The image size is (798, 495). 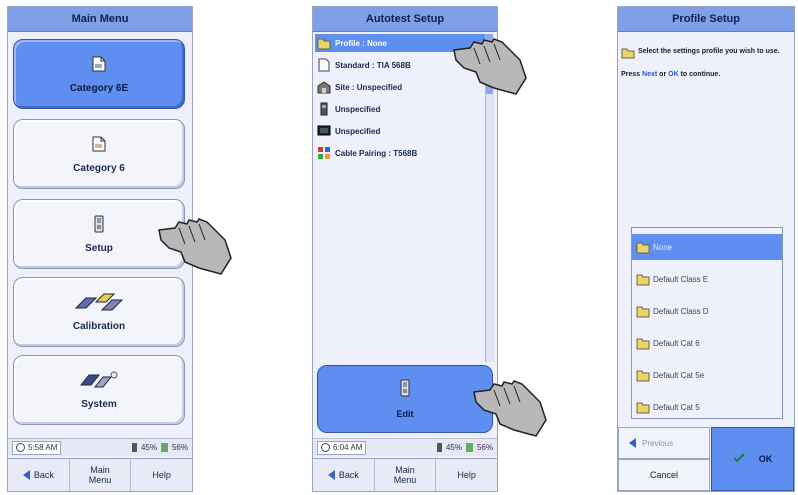 I want to click on profile-label: None, so click(x=663, y=247).